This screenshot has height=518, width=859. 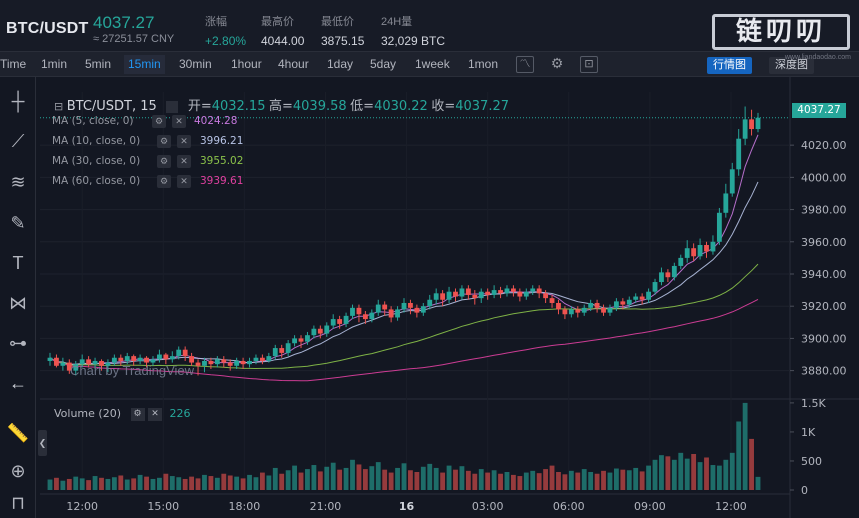 What do you see at coordinates (326, 506) in the screenshot?
I see `time-tick-label: 21:00` at bounding box center [326, 506].